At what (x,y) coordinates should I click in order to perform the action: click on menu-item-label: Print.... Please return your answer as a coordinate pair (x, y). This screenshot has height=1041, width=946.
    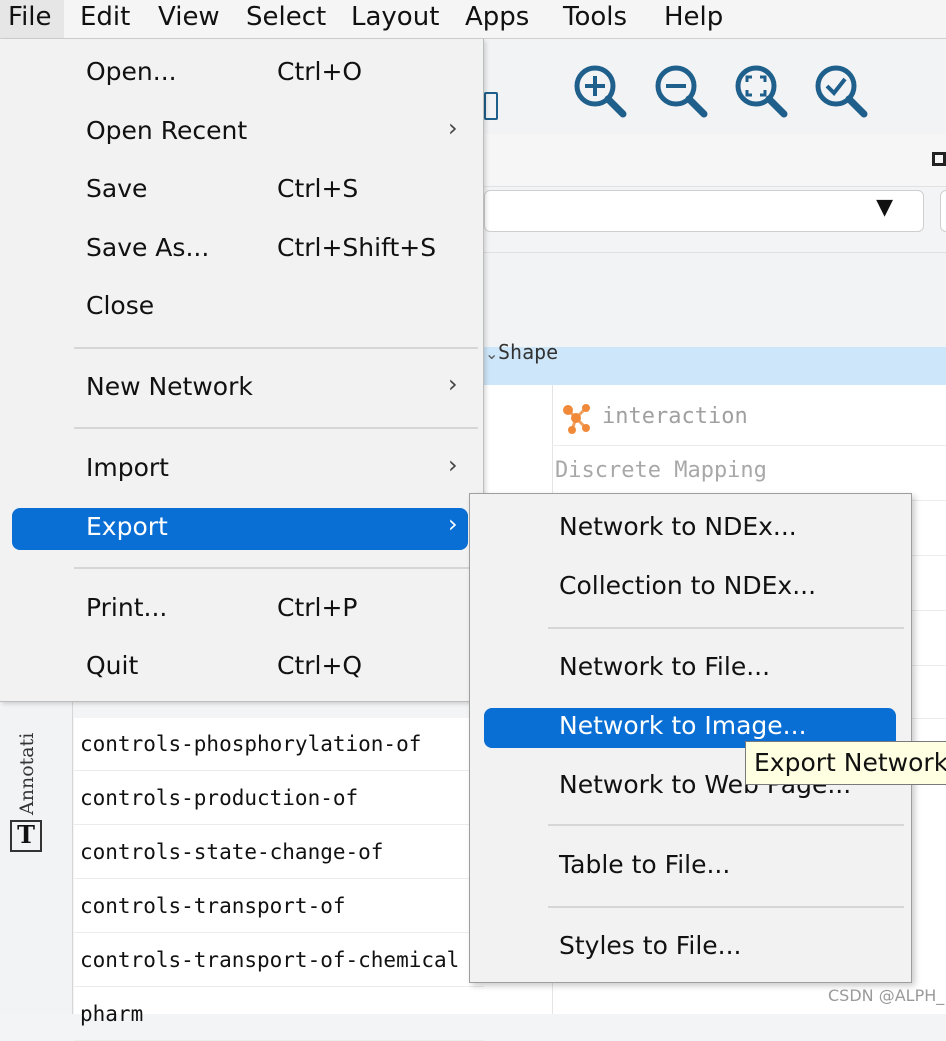
    Looking at the image, I should click on (127, 607).